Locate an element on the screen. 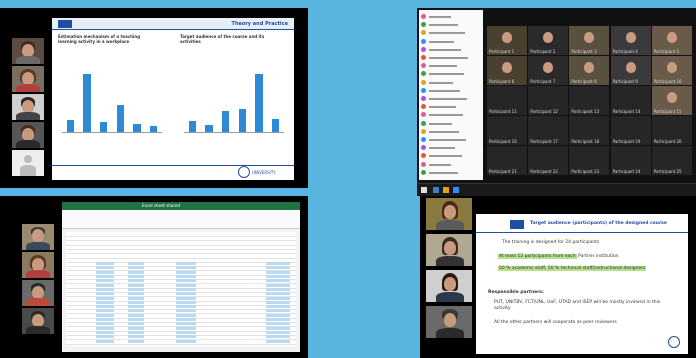 The width and height of the screenshot is (696, 358). video-tile: Participant 18 is located at coordinates (589, 130).